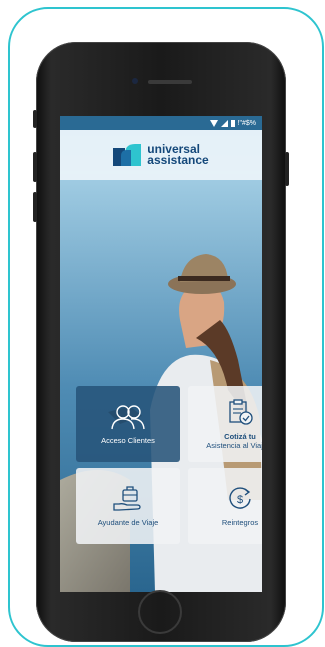 The image size is (325, 647). I want to click on battery-icon, so click(232, 123).